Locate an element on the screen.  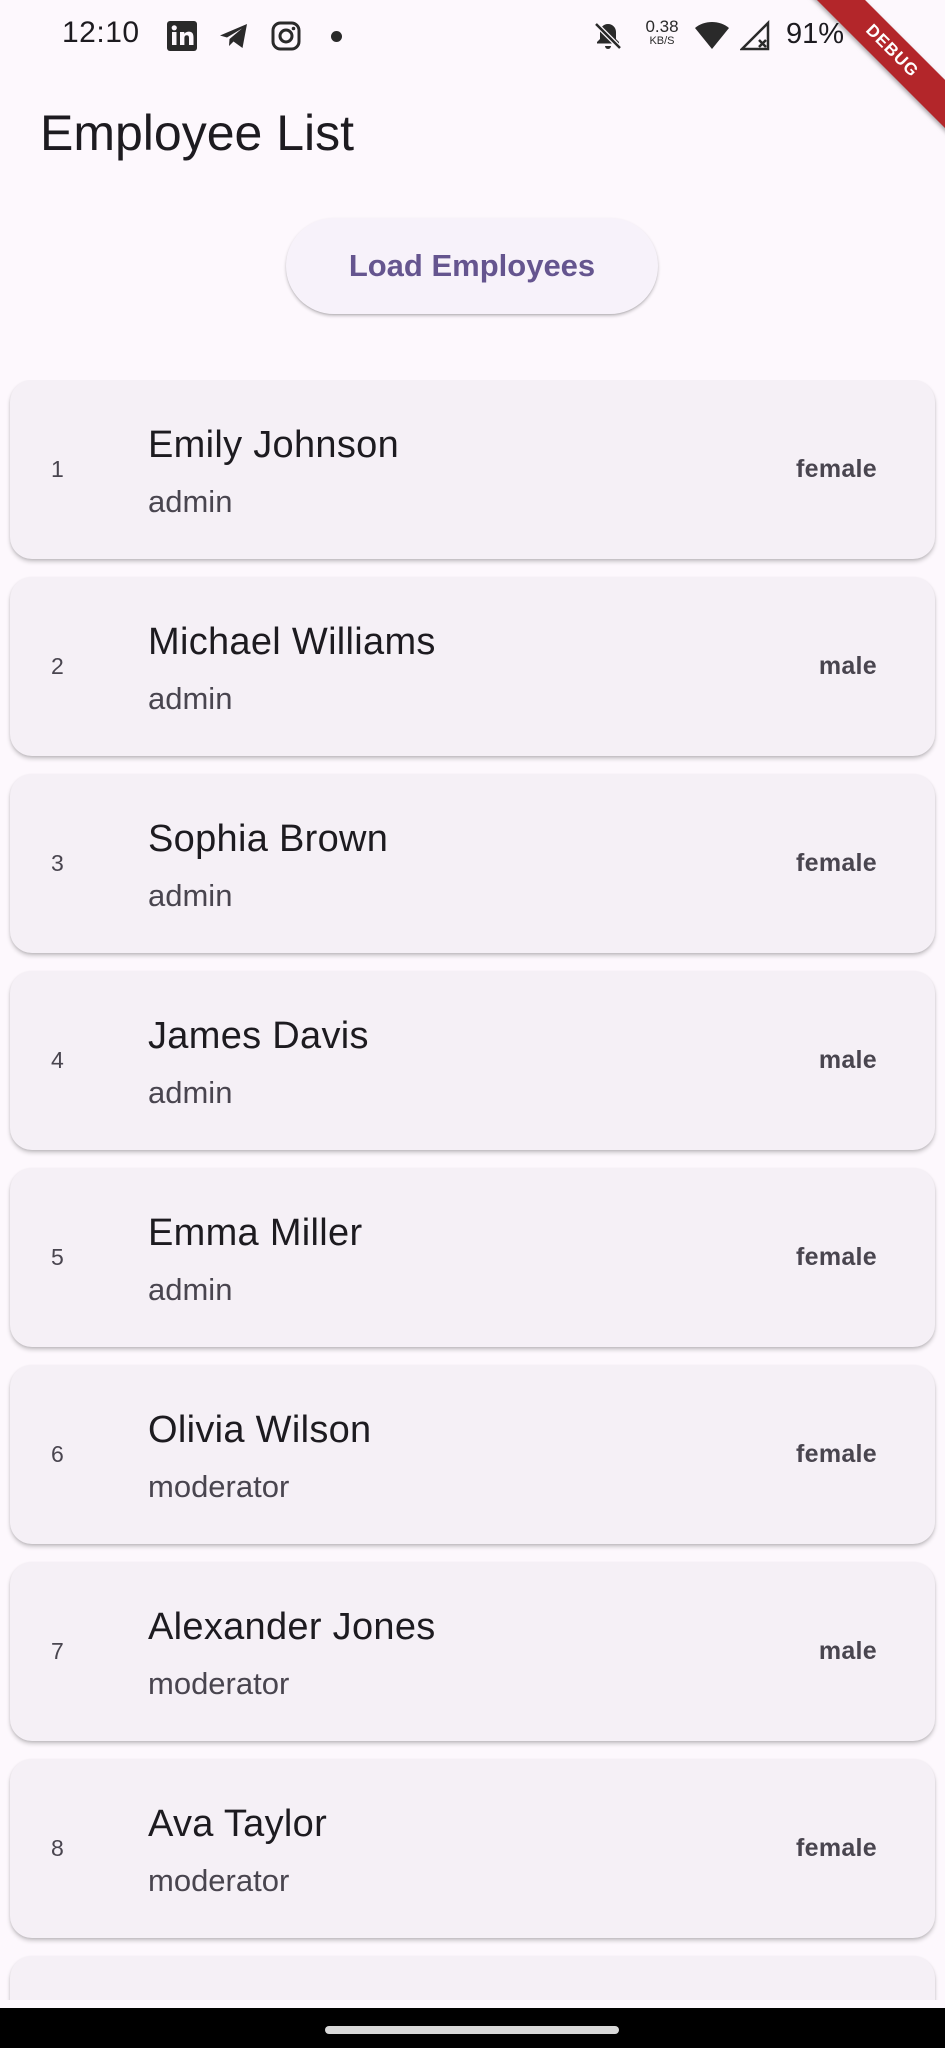
network-speed-unit: KB/S is located at coordinates (662, 41).